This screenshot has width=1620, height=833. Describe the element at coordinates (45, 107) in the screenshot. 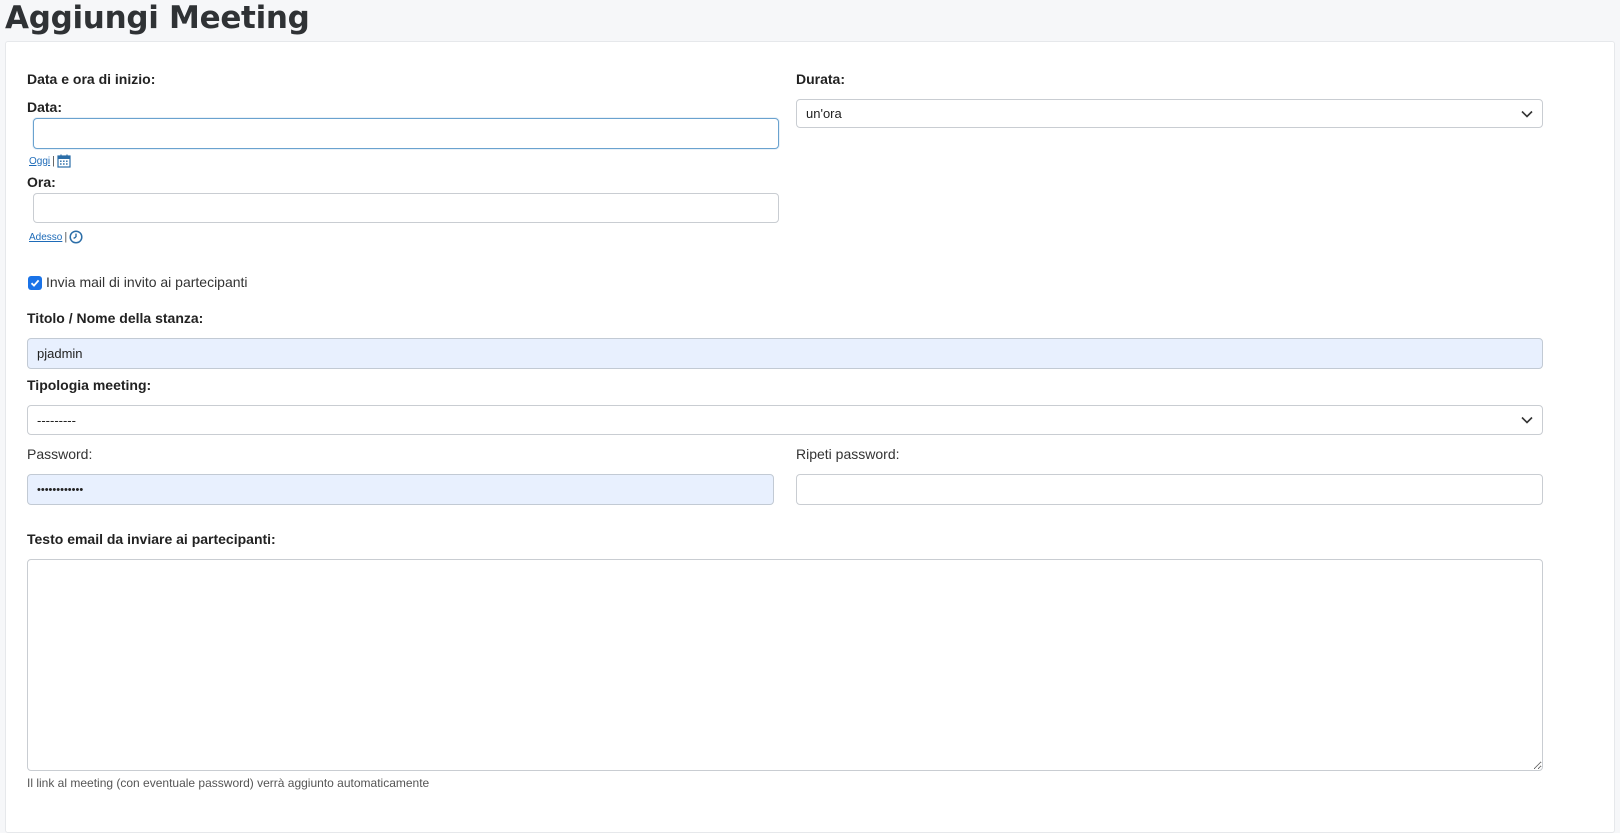

I see `date-label: Data:` at that location.